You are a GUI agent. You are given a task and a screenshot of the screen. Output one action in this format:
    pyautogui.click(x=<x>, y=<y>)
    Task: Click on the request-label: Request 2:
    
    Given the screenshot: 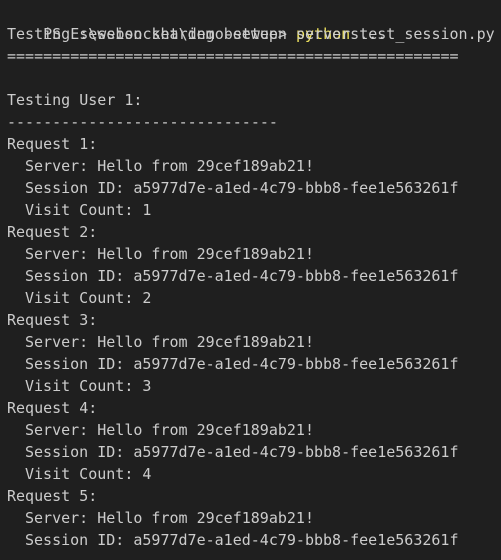 What is the action you would take?
    pyautogui.click(x=52, y=232)
    